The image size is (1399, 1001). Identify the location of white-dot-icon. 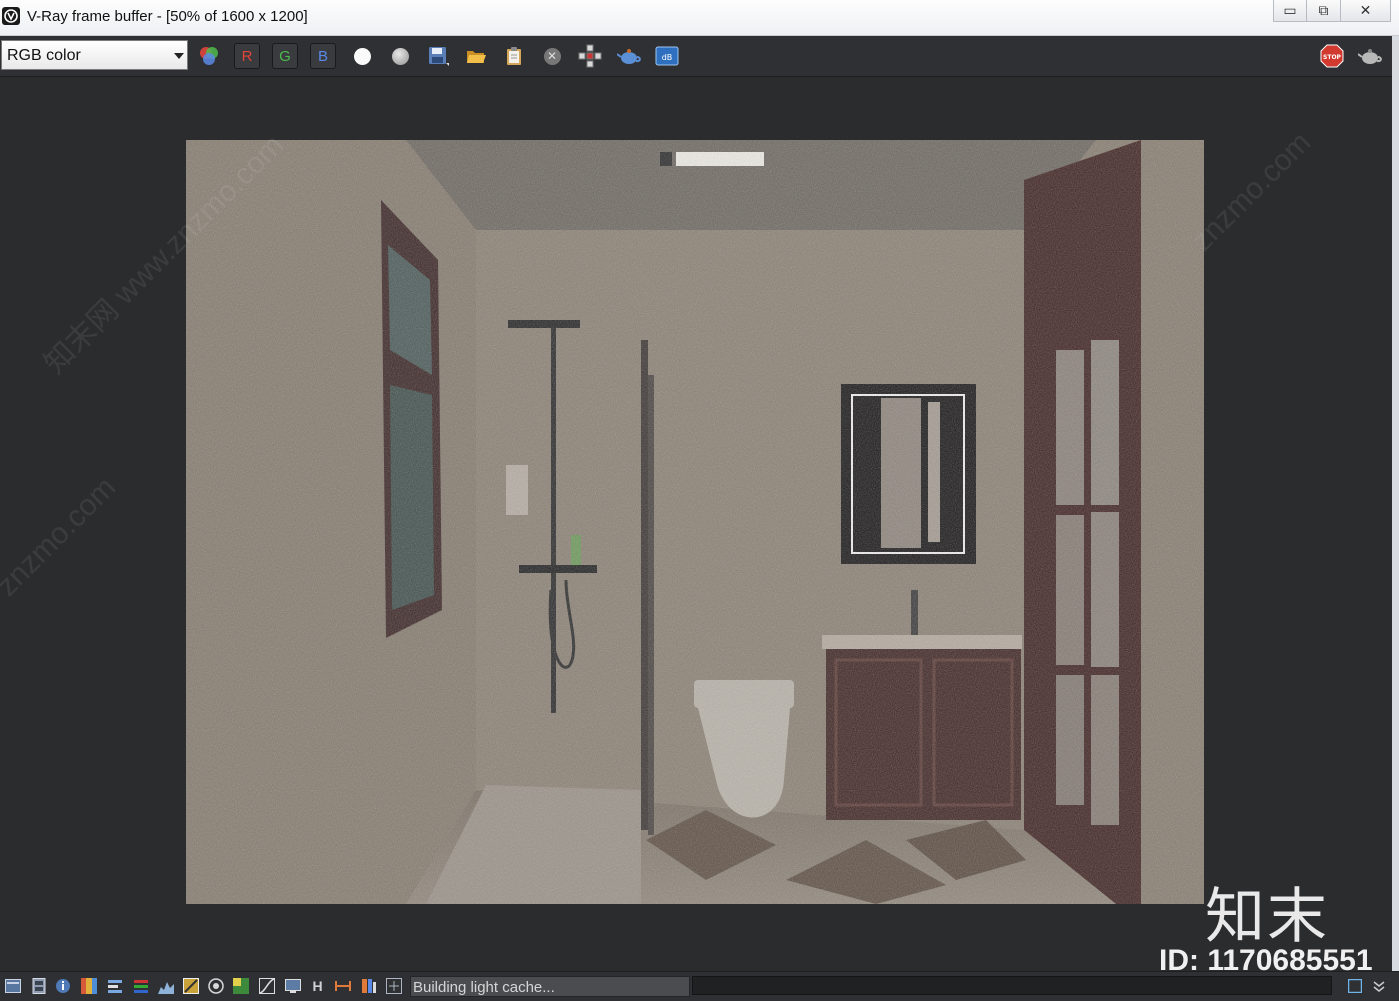
(362, 56).